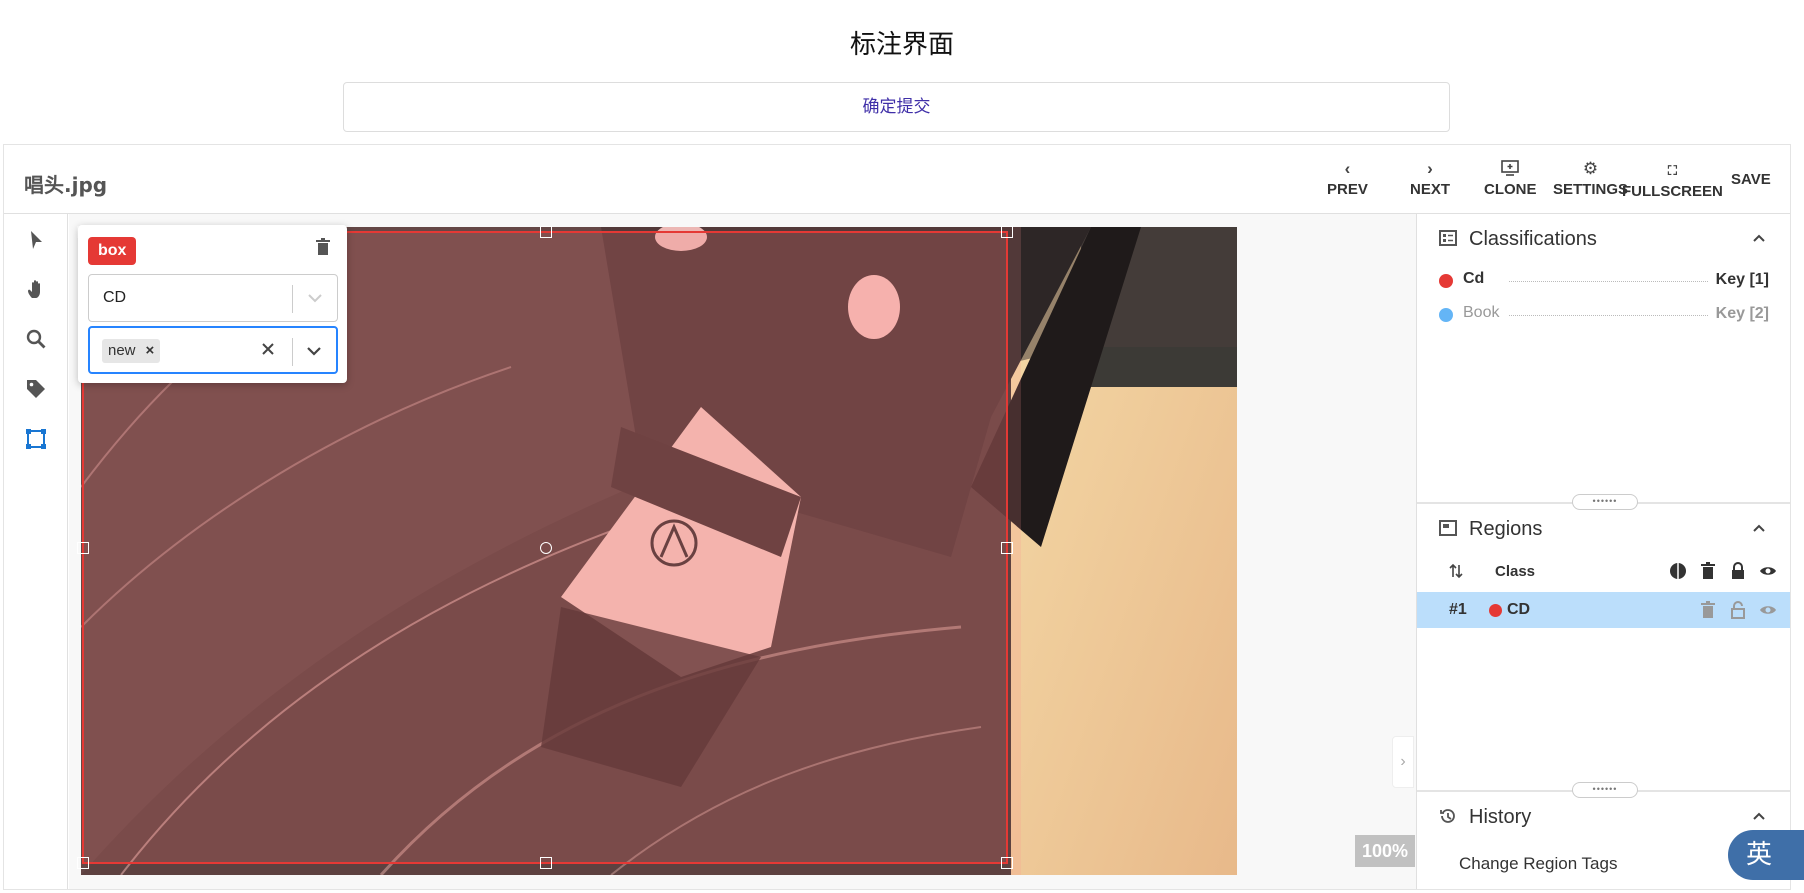  I want to click on submit-button: 确定提交, so click(896, 107).